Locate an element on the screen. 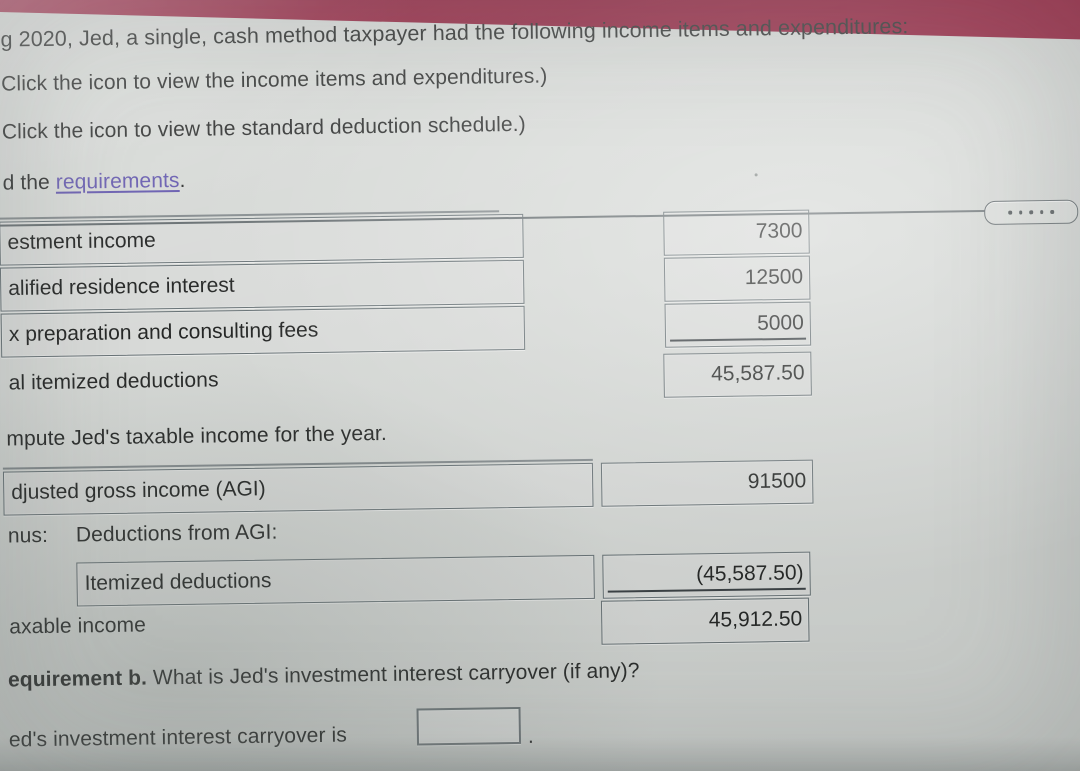 This screenshot has height=771, width=1080. value-text-investment-income: 7300 is located at coordinates (779, 231).